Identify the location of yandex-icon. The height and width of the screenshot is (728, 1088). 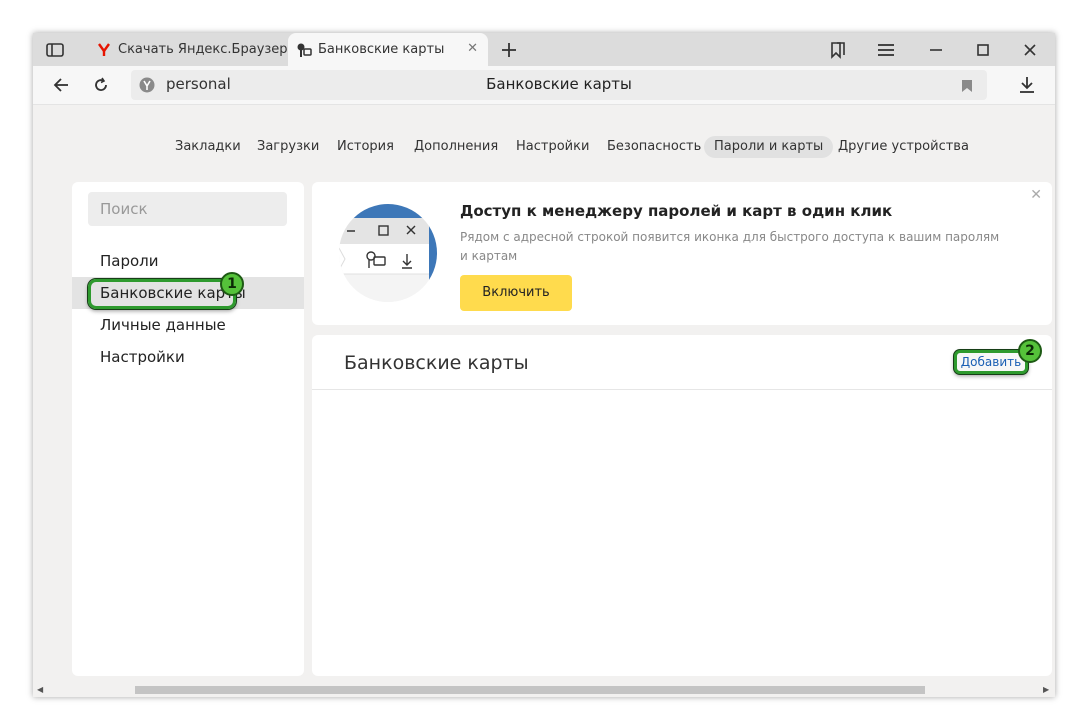
(104, 50).